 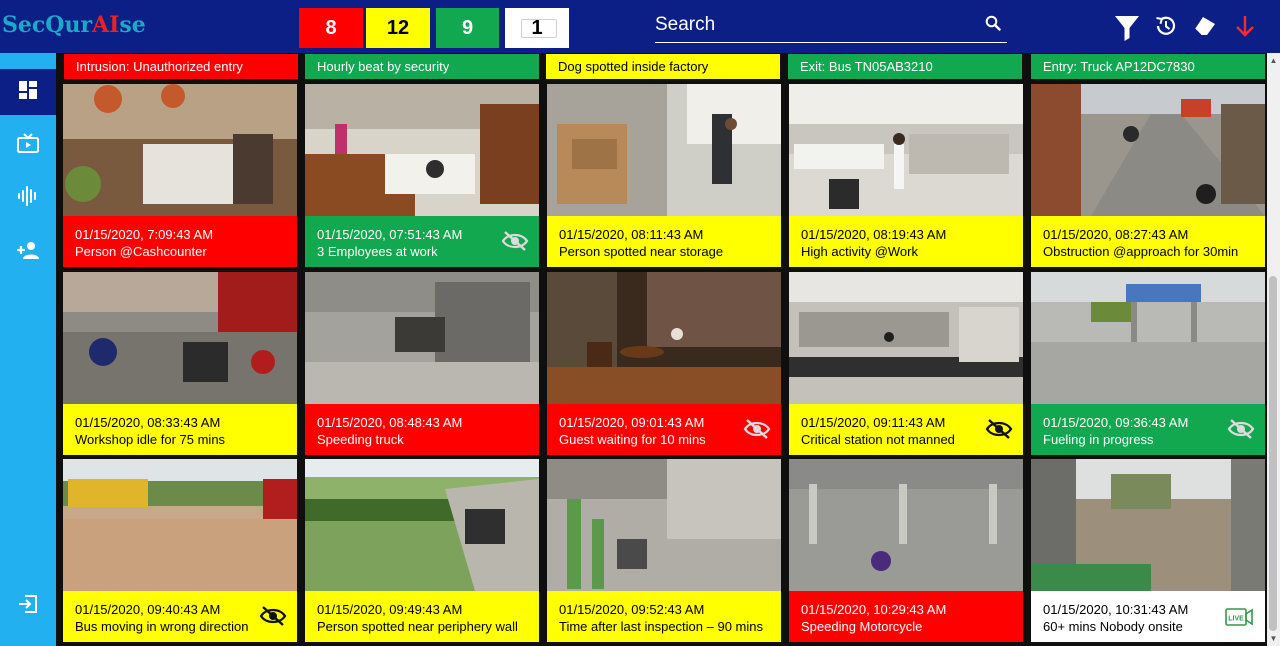 I want to click on event-info: 01/15/2020, 08:48:43 AM Speeding truck, so click(x=422, y=429).